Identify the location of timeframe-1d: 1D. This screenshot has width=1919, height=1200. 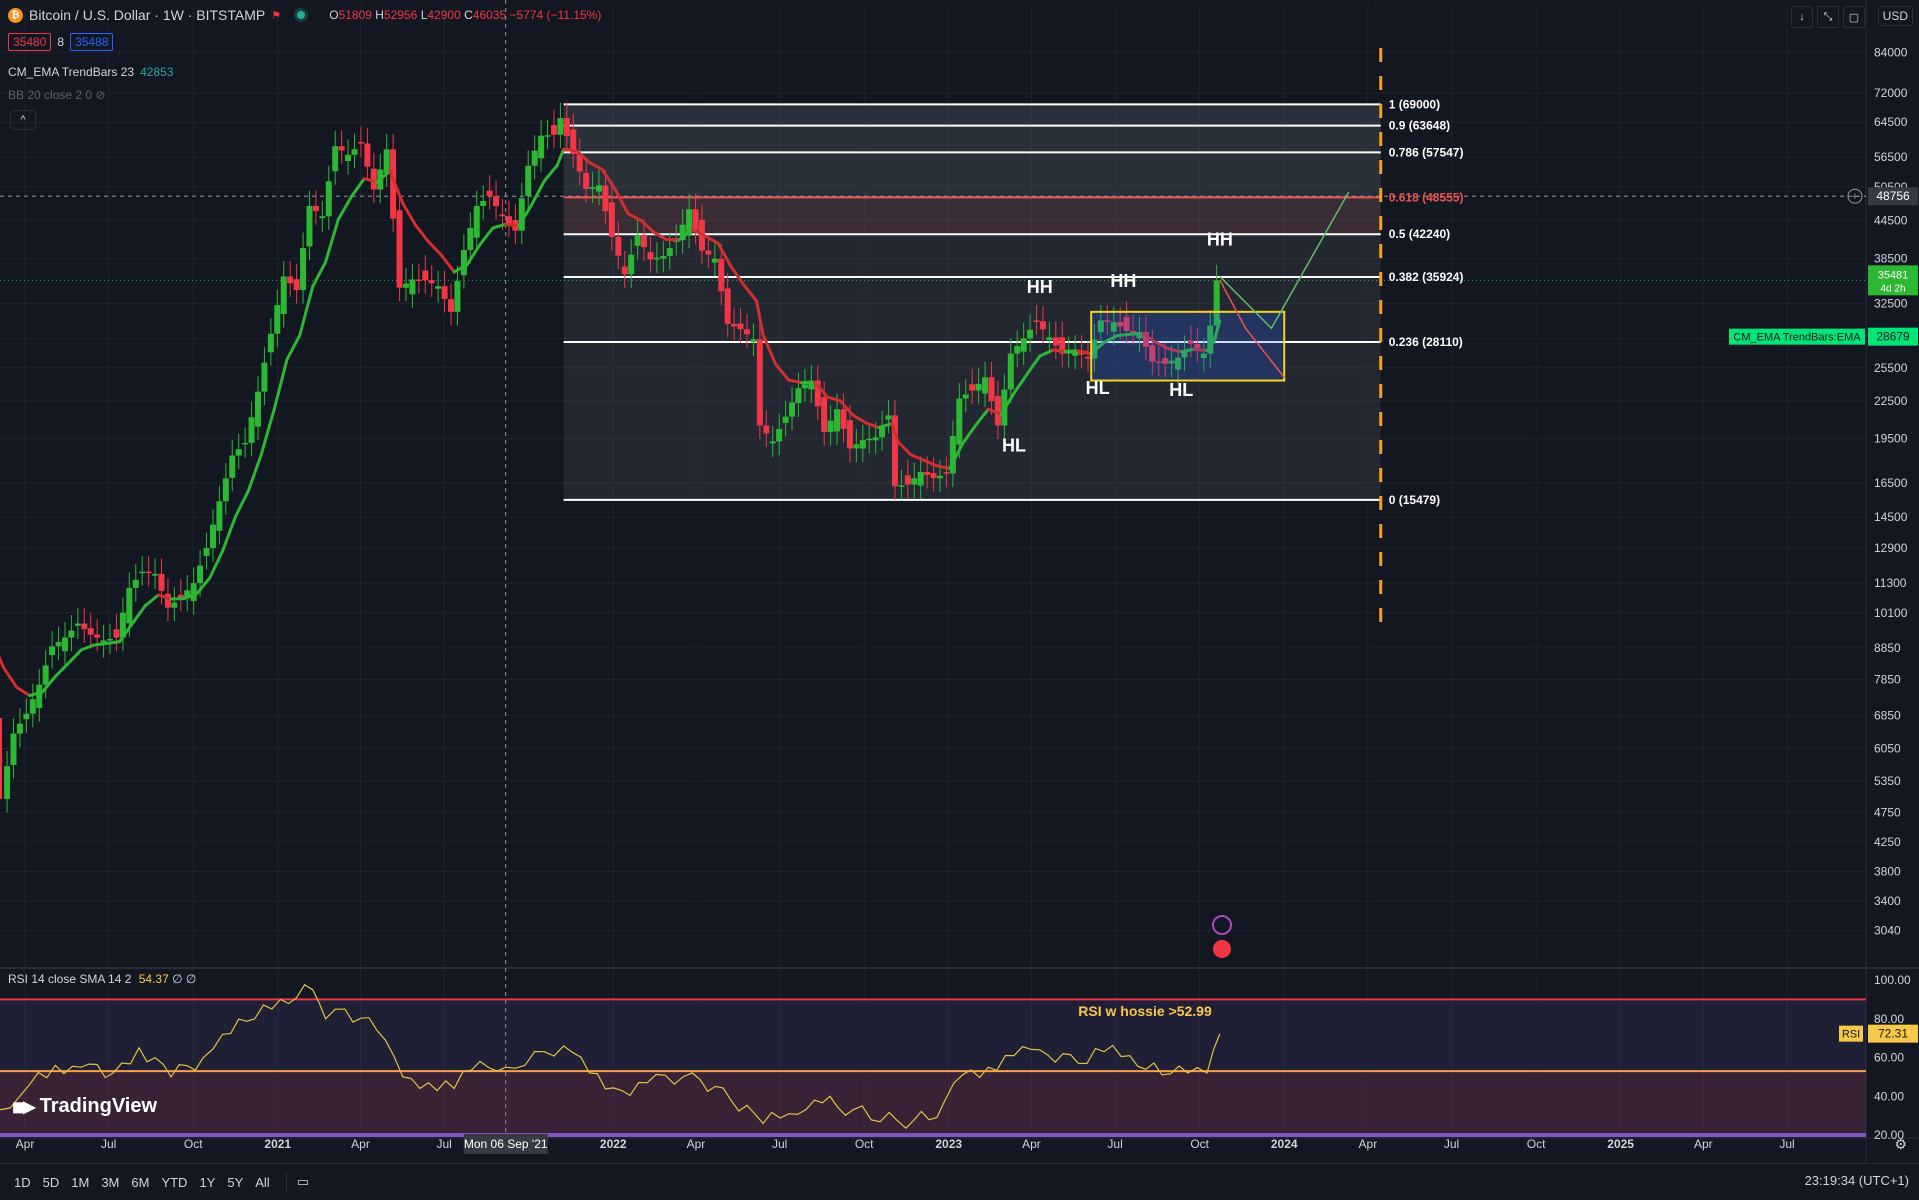
(22, 1182).